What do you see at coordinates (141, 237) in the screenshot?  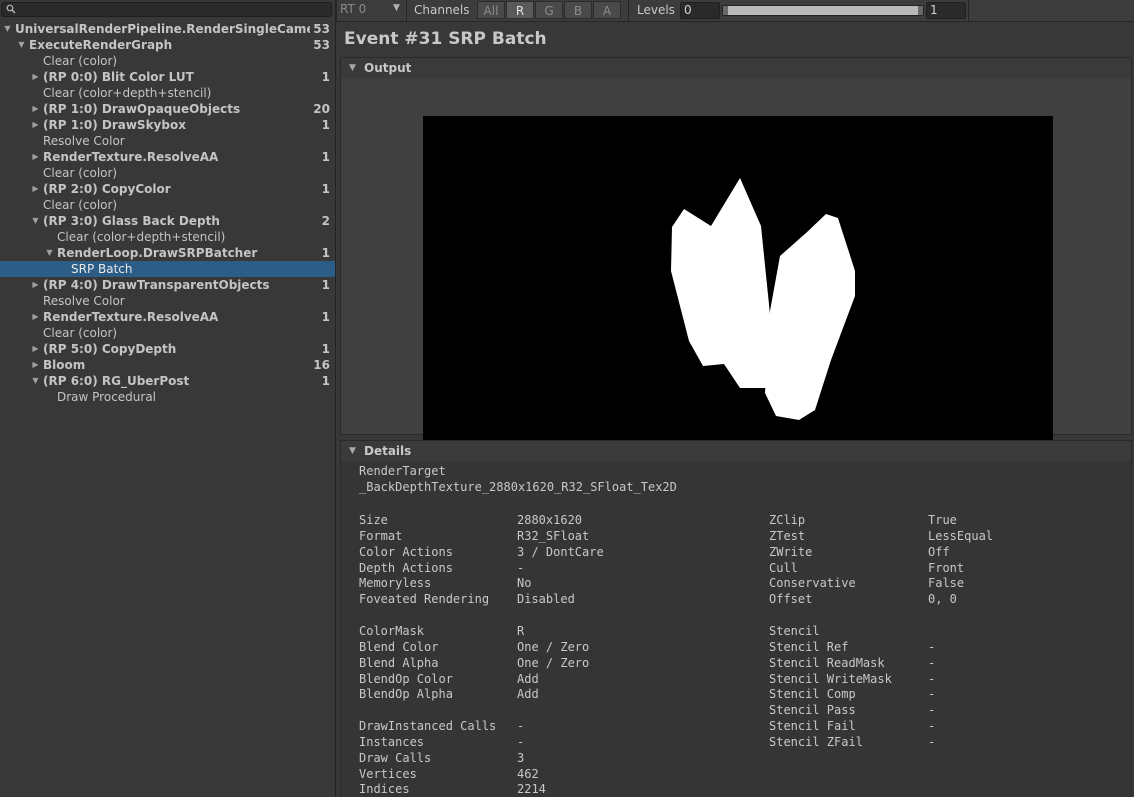 I see `tree-item-label: Clear (color+depth+stencil)` at bounding box center [141, 237].